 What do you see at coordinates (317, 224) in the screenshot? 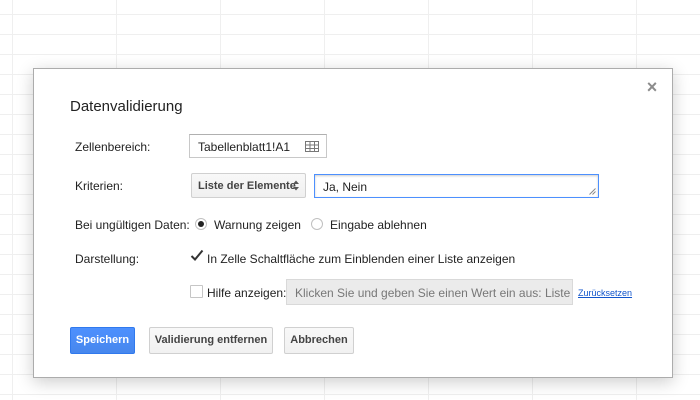
I see `radio-reject-input` at bounding box center [317, 224].